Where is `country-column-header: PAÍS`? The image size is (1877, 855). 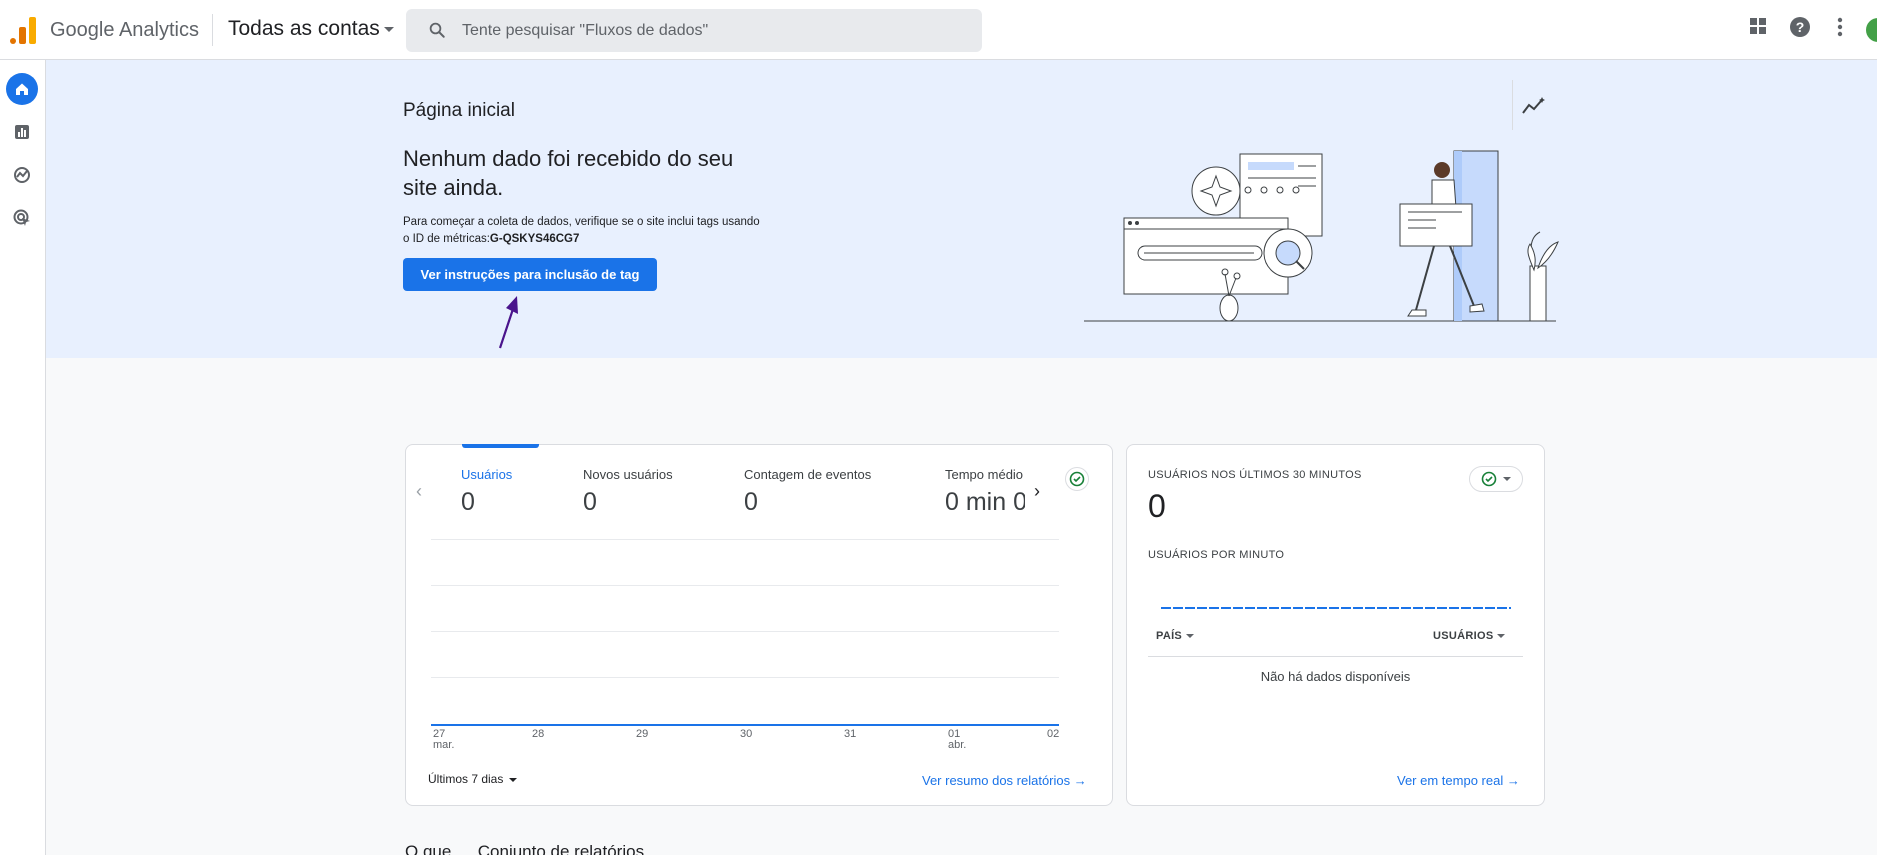
country-column-header: PAÍS is located at coordinates (1175, 636).